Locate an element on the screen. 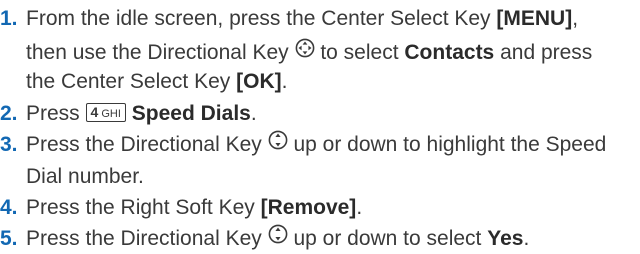  step-1-line-3: the Center Select Key [OK]. is located at coordinates (157, 81).